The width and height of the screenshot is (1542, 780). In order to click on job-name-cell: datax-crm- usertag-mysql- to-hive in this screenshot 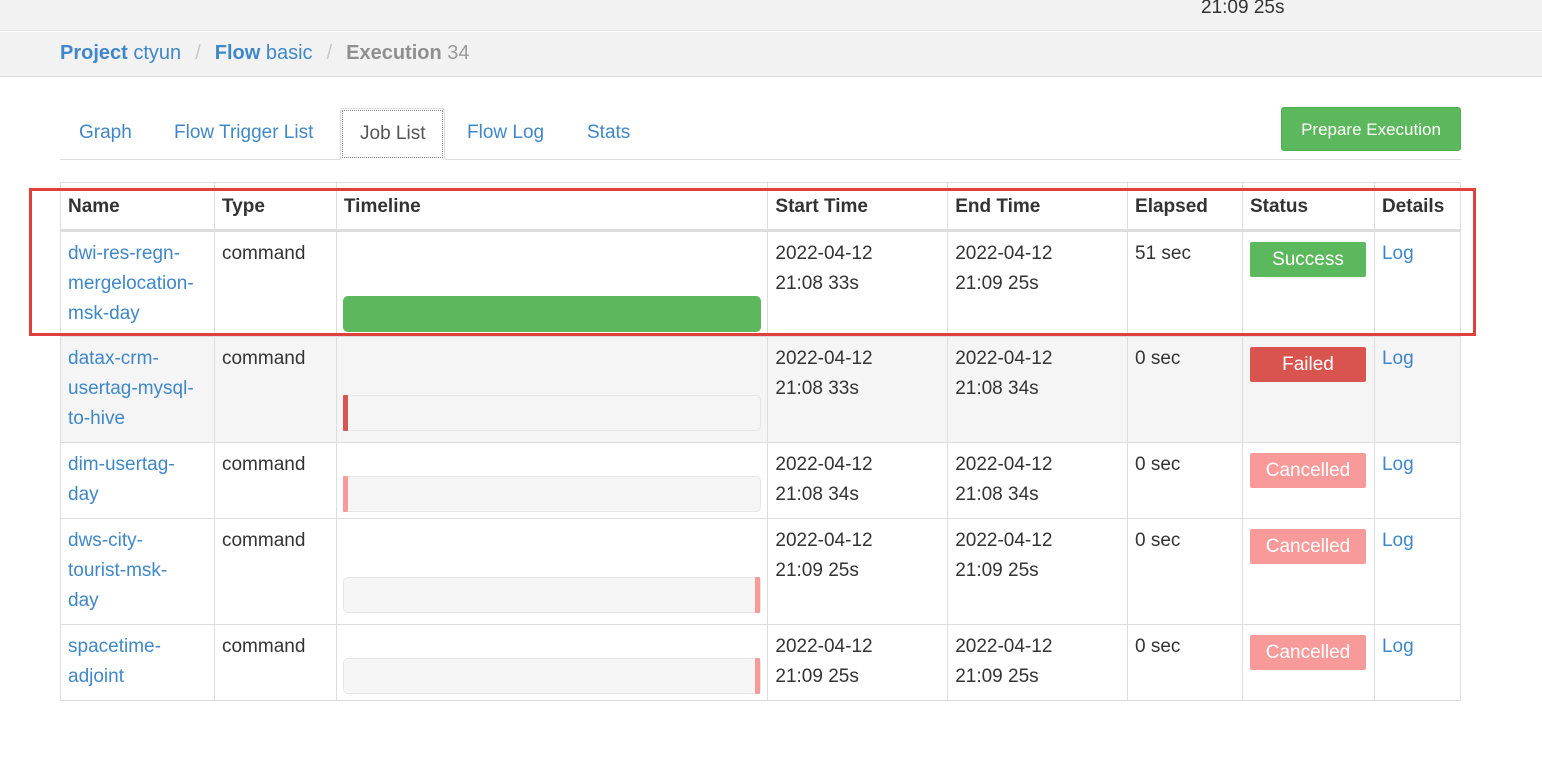, I will do `click(137, 389)`.